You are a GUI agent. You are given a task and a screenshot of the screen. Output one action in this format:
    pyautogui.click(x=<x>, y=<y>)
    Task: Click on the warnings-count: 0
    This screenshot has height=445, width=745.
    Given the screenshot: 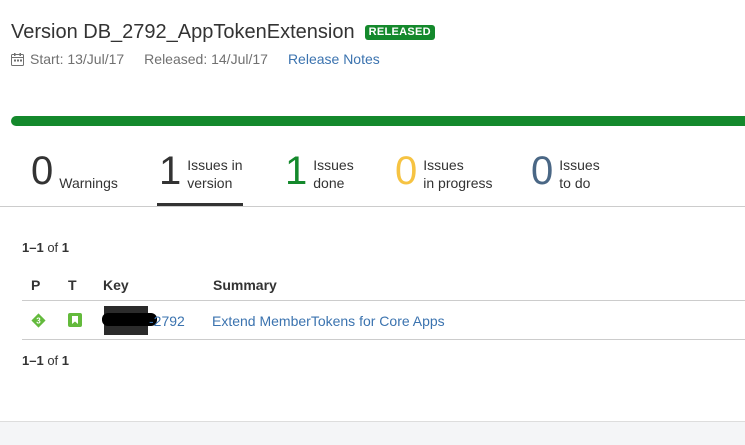 What is the action you would take?
    pyautogui.click(x=42, y=171)
    